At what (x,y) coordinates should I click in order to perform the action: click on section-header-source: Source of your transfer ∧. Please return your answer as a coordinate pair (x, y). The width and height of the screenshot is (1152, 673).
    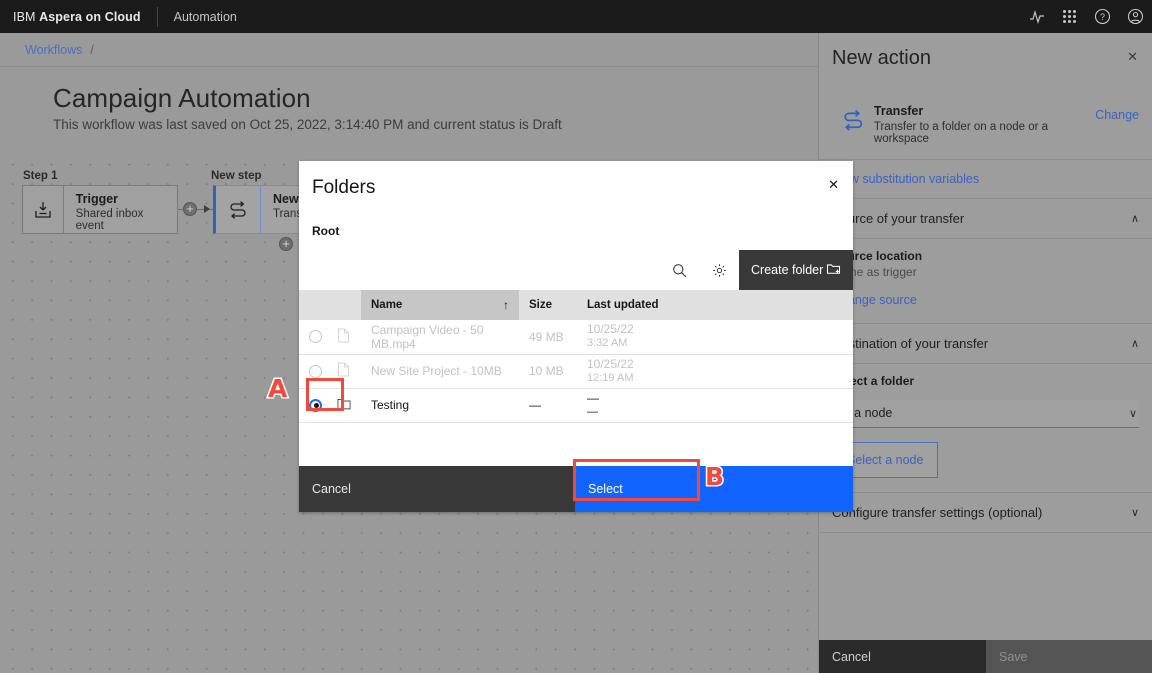
    Looking at the image, I should click on (985, 219).